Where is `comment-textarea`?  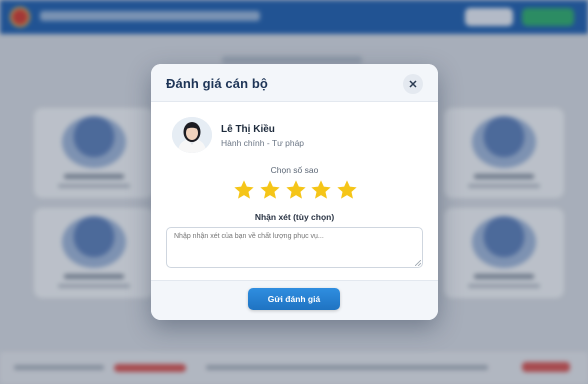 comment-textarea is located at coordinates (294, 247).